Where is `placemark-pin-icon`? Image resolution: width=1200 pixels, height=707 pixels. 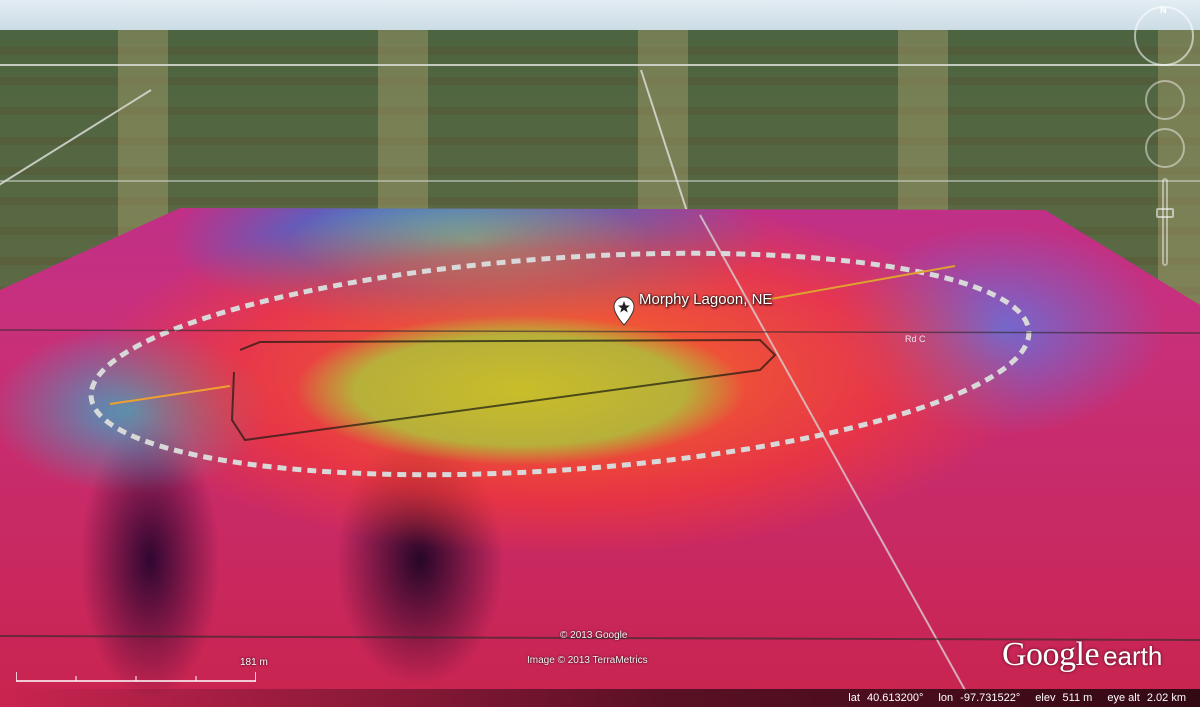 placemark-pin-icon is located at coordinates (624, 311).